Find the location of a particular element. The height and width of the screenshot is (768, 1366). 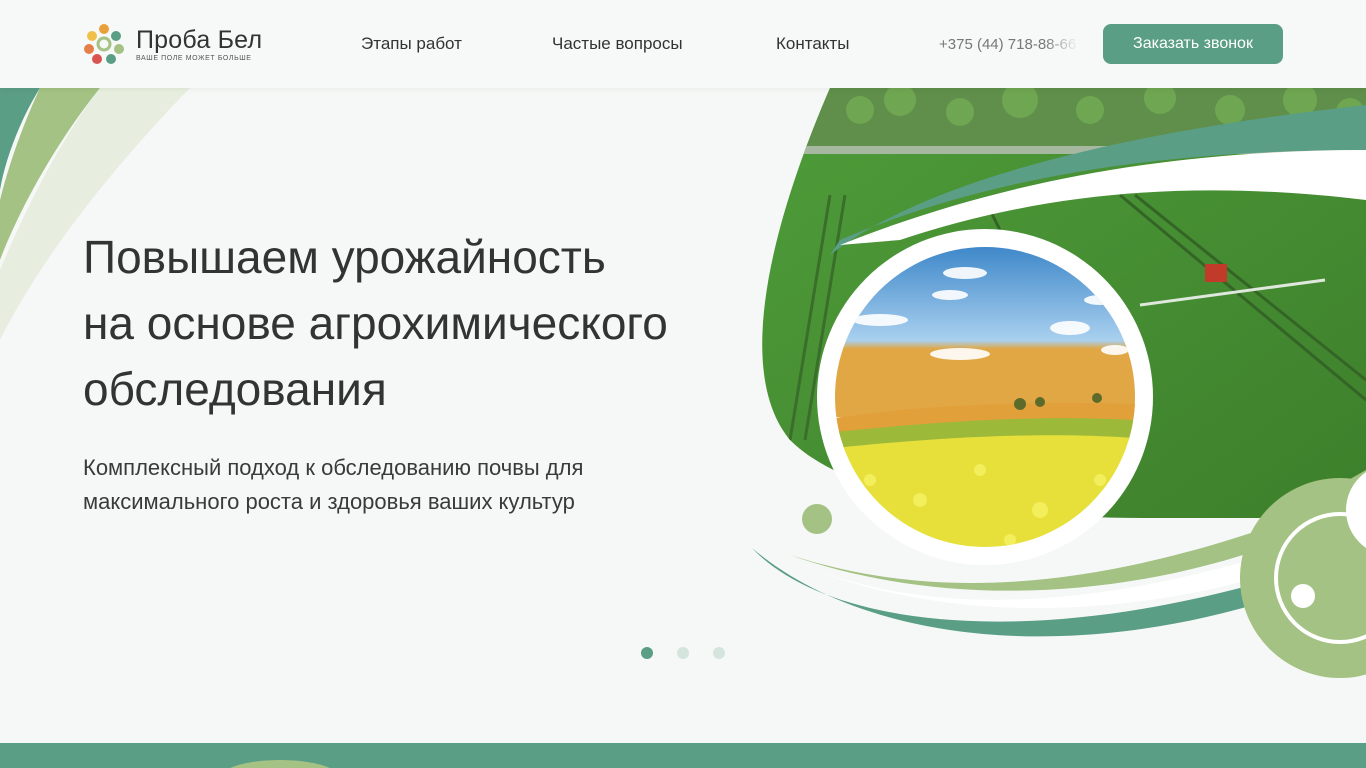

logo-mark-icon is located at coordinates (104, 44).